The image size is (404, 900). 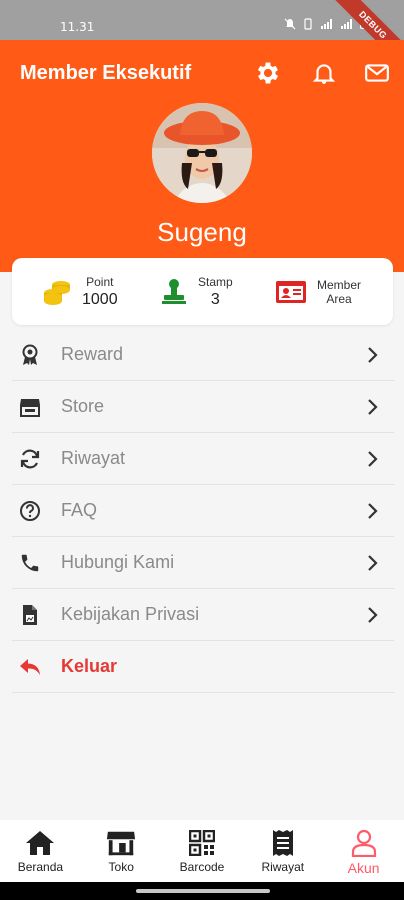 I want to click on menu-item-riwayat: Riwayat, so click(x=203, y=459).